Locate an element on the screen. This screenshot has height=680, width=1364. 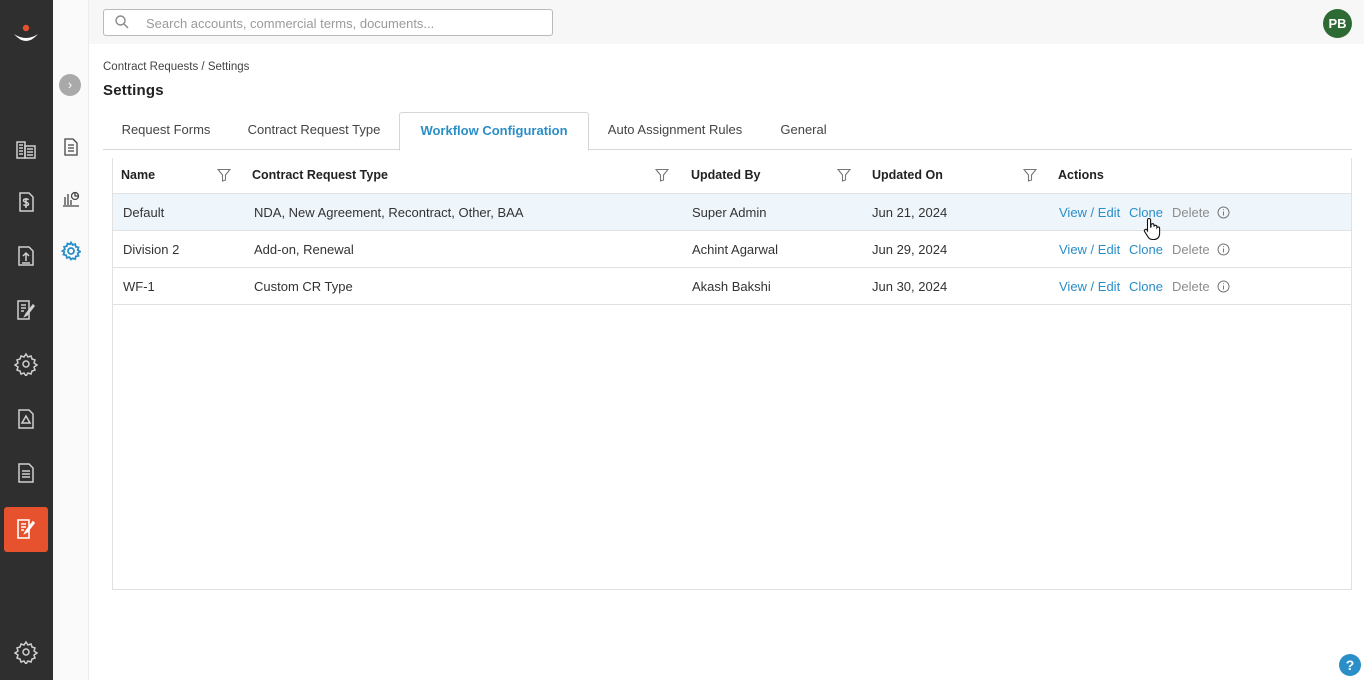
app-logo is located at coordinates (26, 35).